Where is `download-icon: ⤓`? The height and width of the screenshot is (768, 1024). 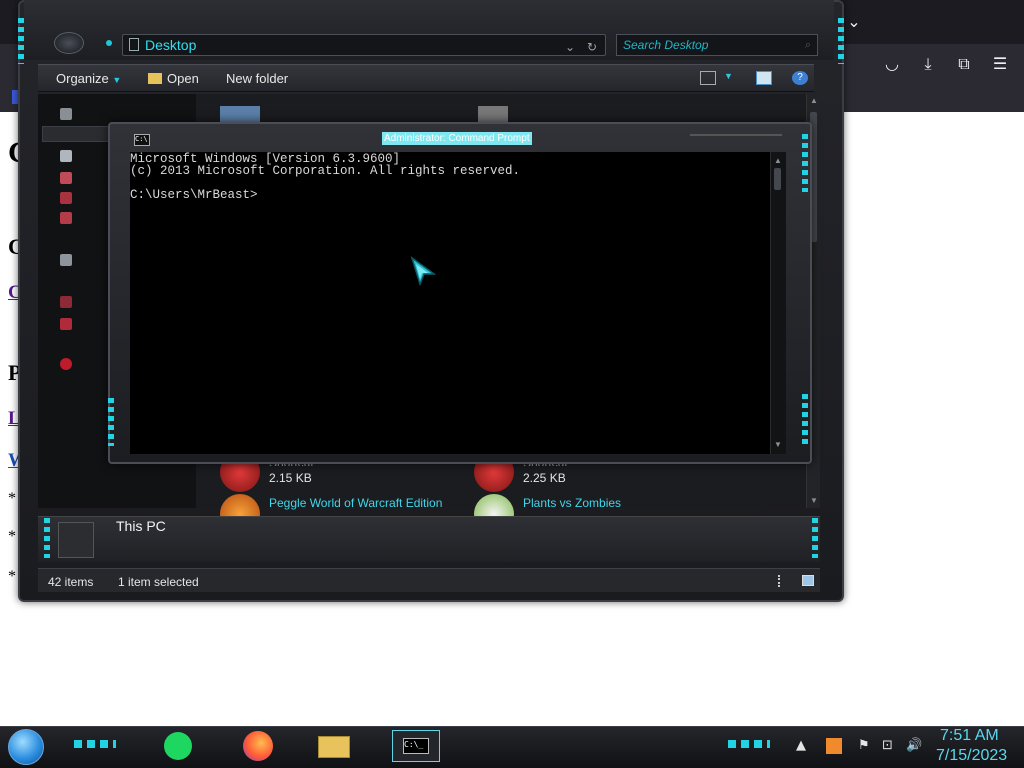
download-icon: ⤓ is located at coordinates (928, 64).